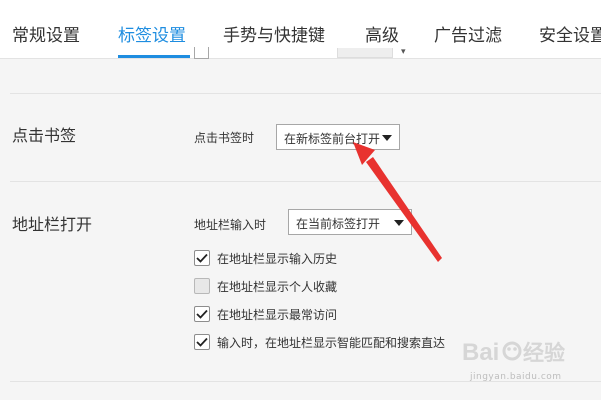 The width and height of the screenshot is (601, 400). What do you see at coordinates (544, 353) in the screenshot?
I see `svg-text: 经验` at bounding box center [544, 353].